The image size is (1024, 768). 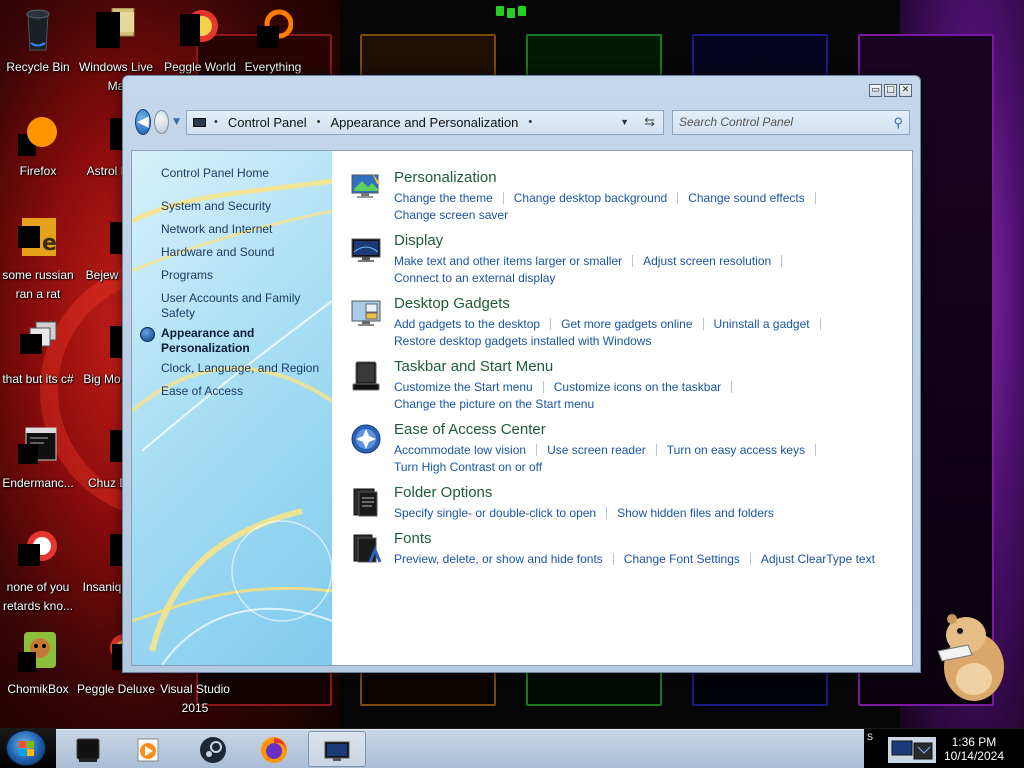 I want to click on taskbar-item-terminal, so click(x=88, y=749).